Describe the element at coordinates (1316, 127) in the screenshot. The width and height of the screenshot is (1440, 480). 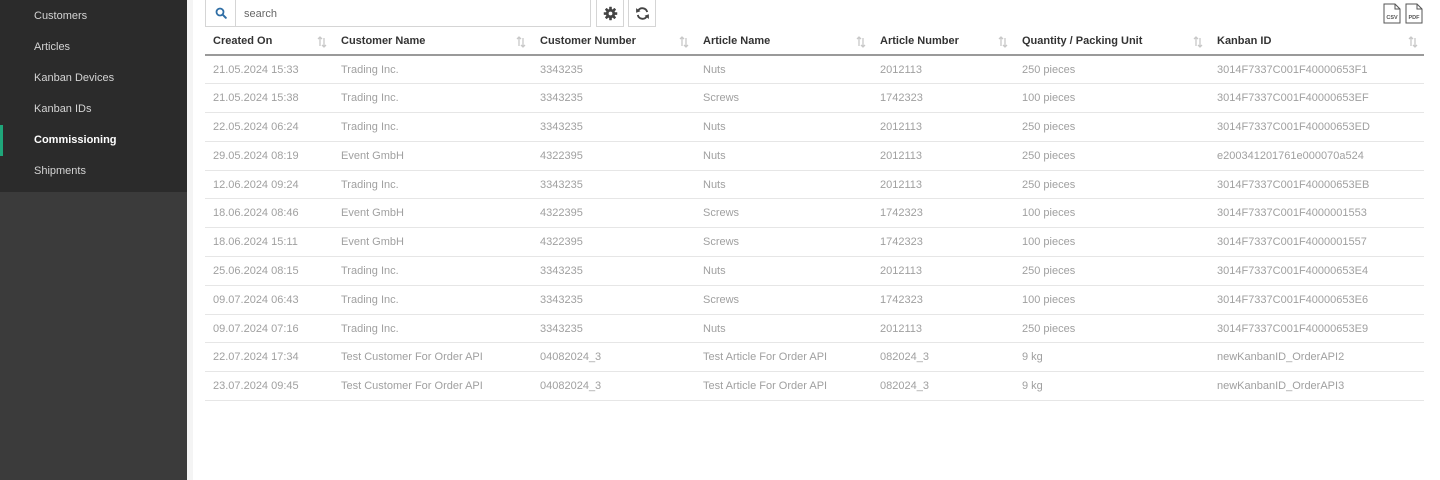
I see `cell-kanban-id: 3014F7337C001F40000653ED` at that location.